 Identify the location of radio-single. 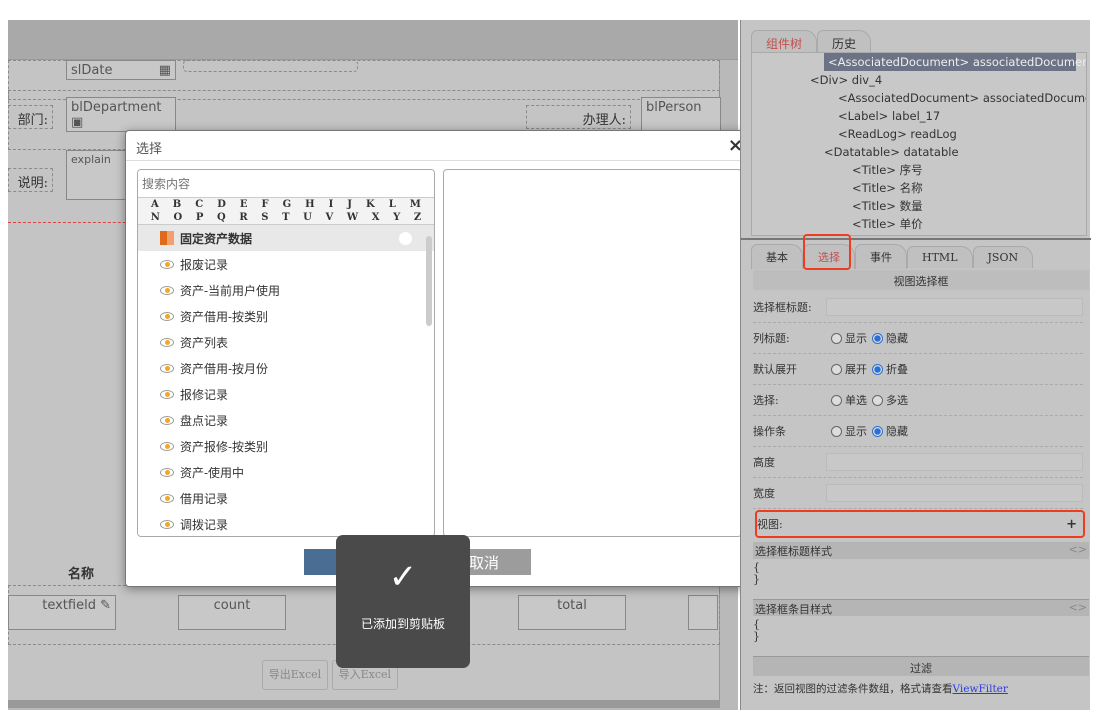
(836, 400).